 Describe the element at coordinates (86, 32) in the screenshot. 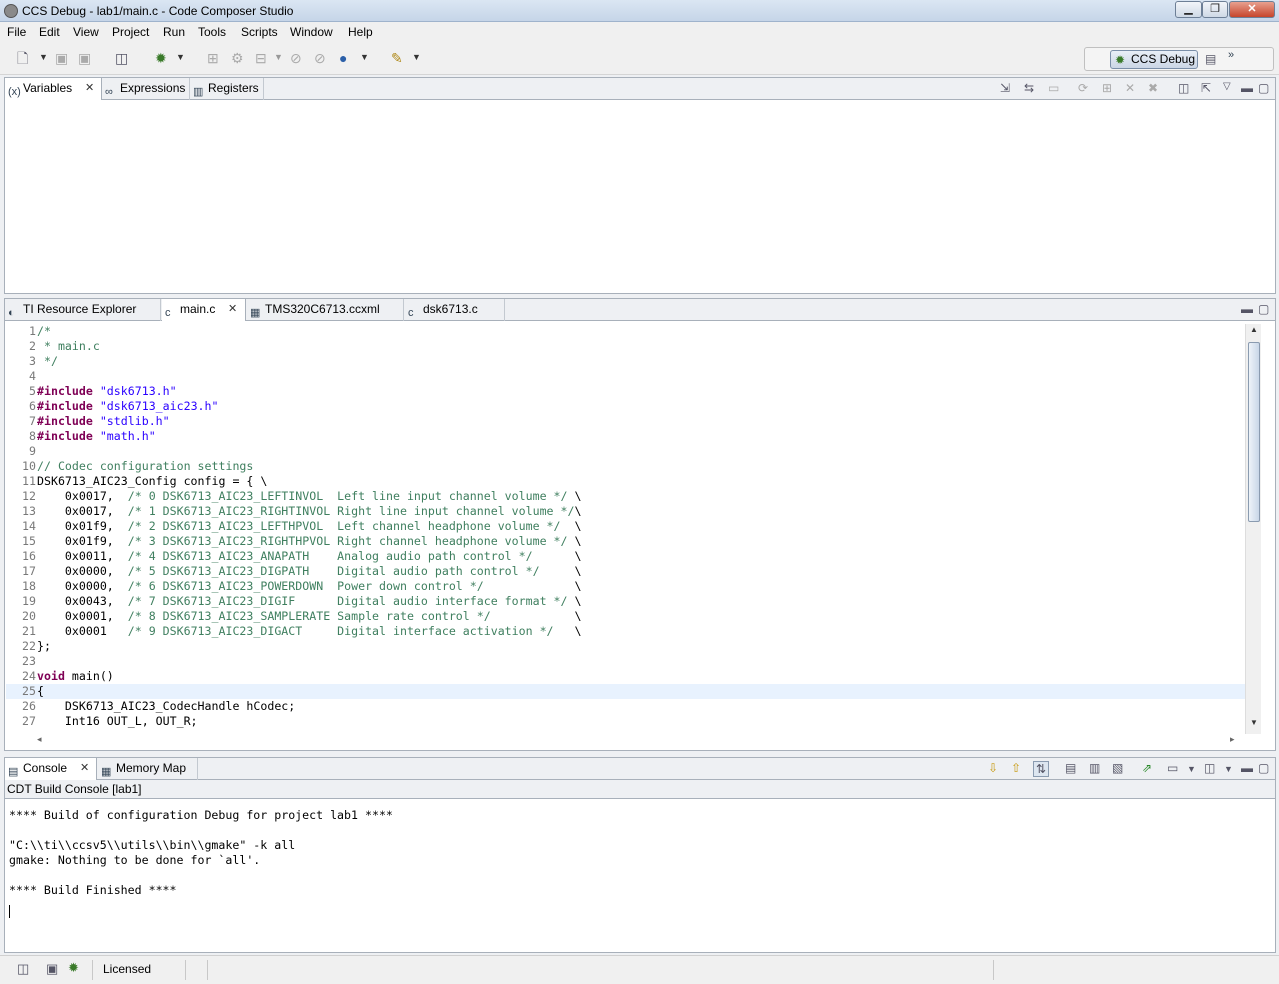

I see `menu-view: View` at that location.